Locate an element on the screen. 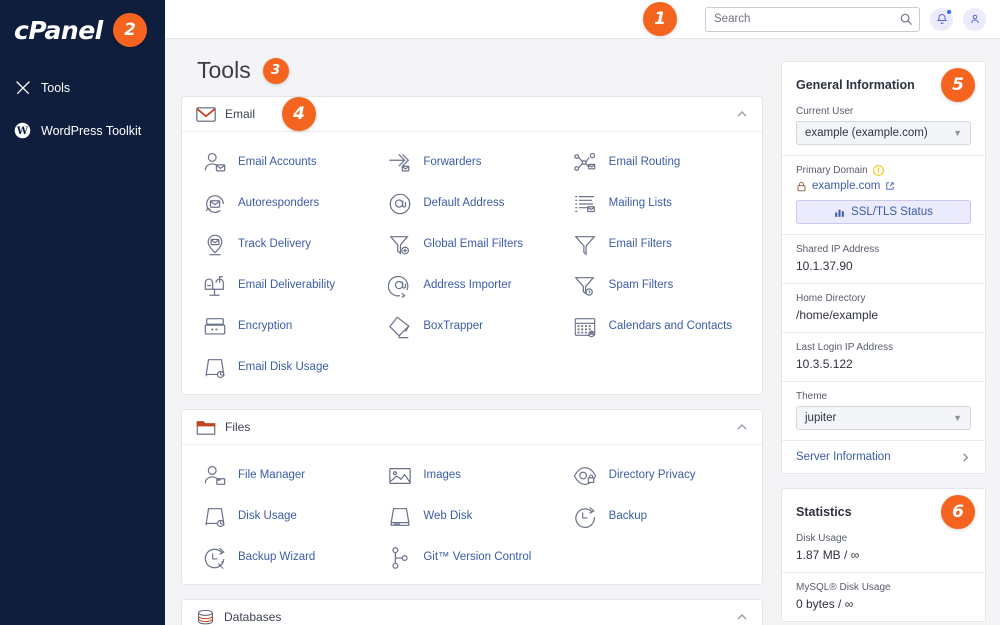 The image size is (1000, 625). search-input is located at coordinates (812, 19).